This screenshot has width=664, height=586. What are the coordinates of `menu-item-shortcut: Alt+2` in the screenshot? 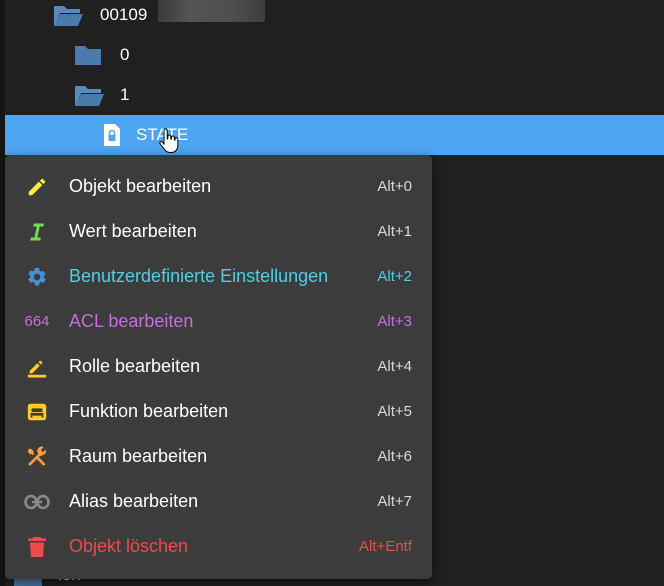 It's located at (394, 276).